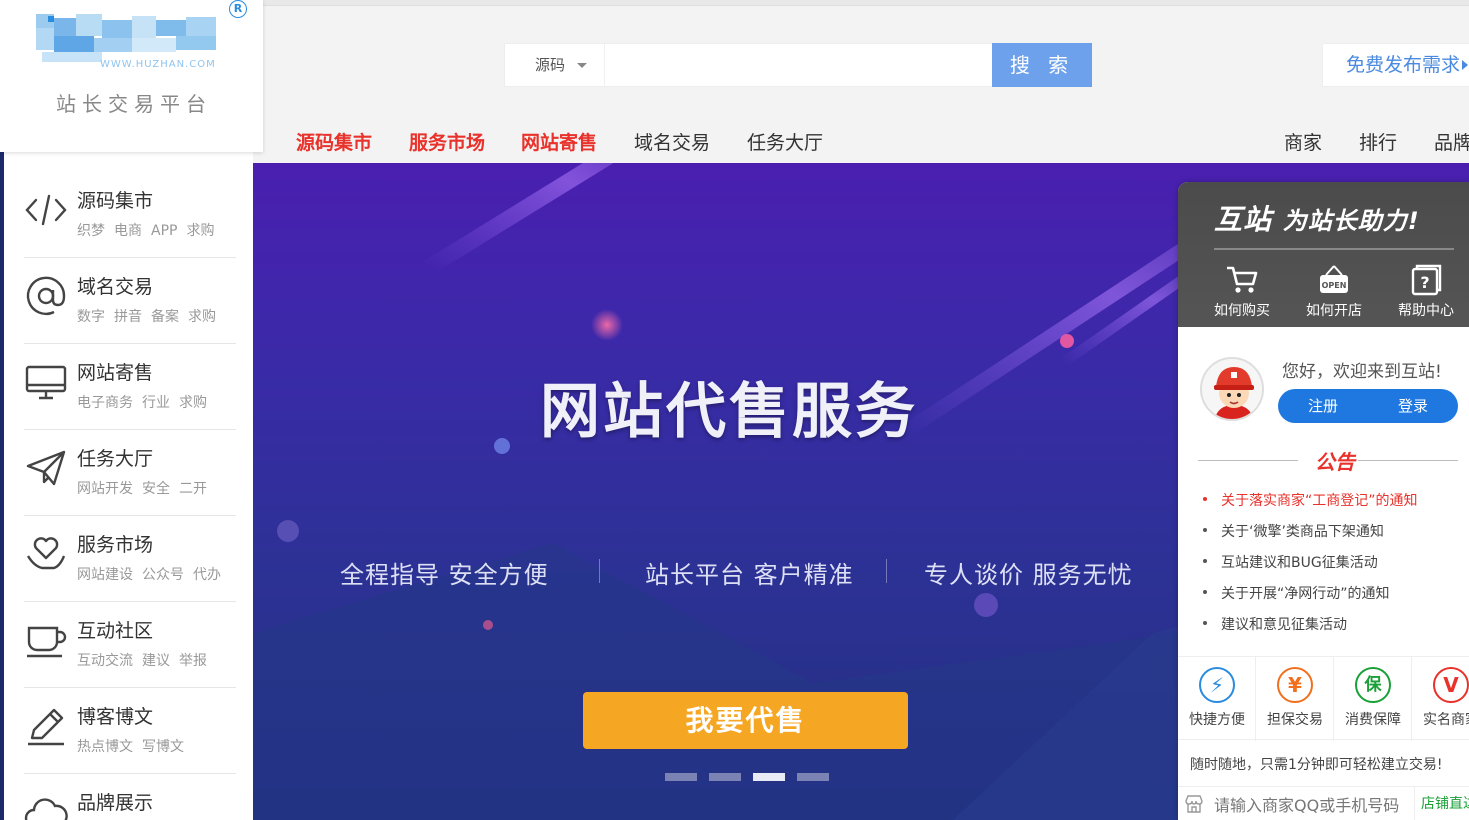 The image size is (1469, 820). What do you see at coordinates (1248, 460) in the screenshot?
I see `divider` at bounding box center [1248, 460].